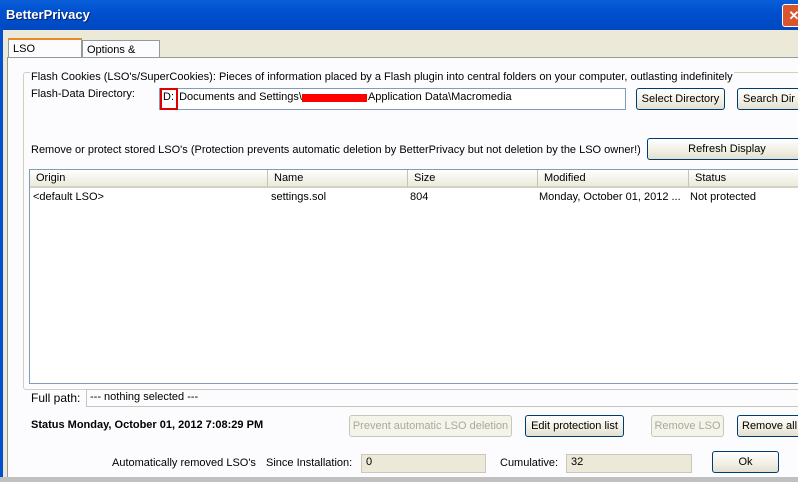  What do you see at coordinates (399, 479) in the screenshot?
I see `horizontal-scrollbar` at bounding box center [399, 479].